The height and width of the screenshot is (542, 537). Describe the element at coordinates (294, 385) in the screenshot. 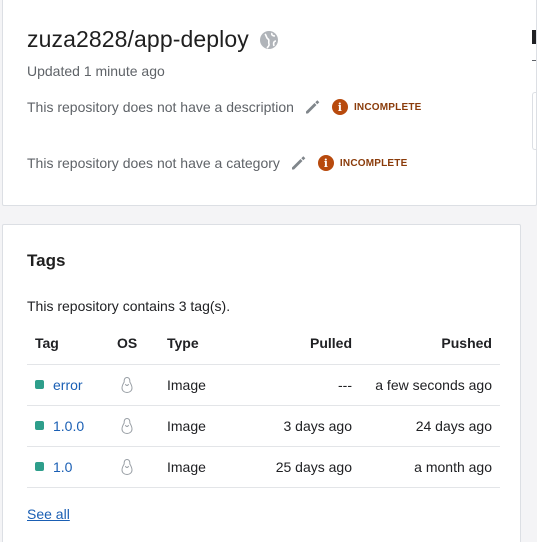

I see `tag-pulled: ---` at that location.